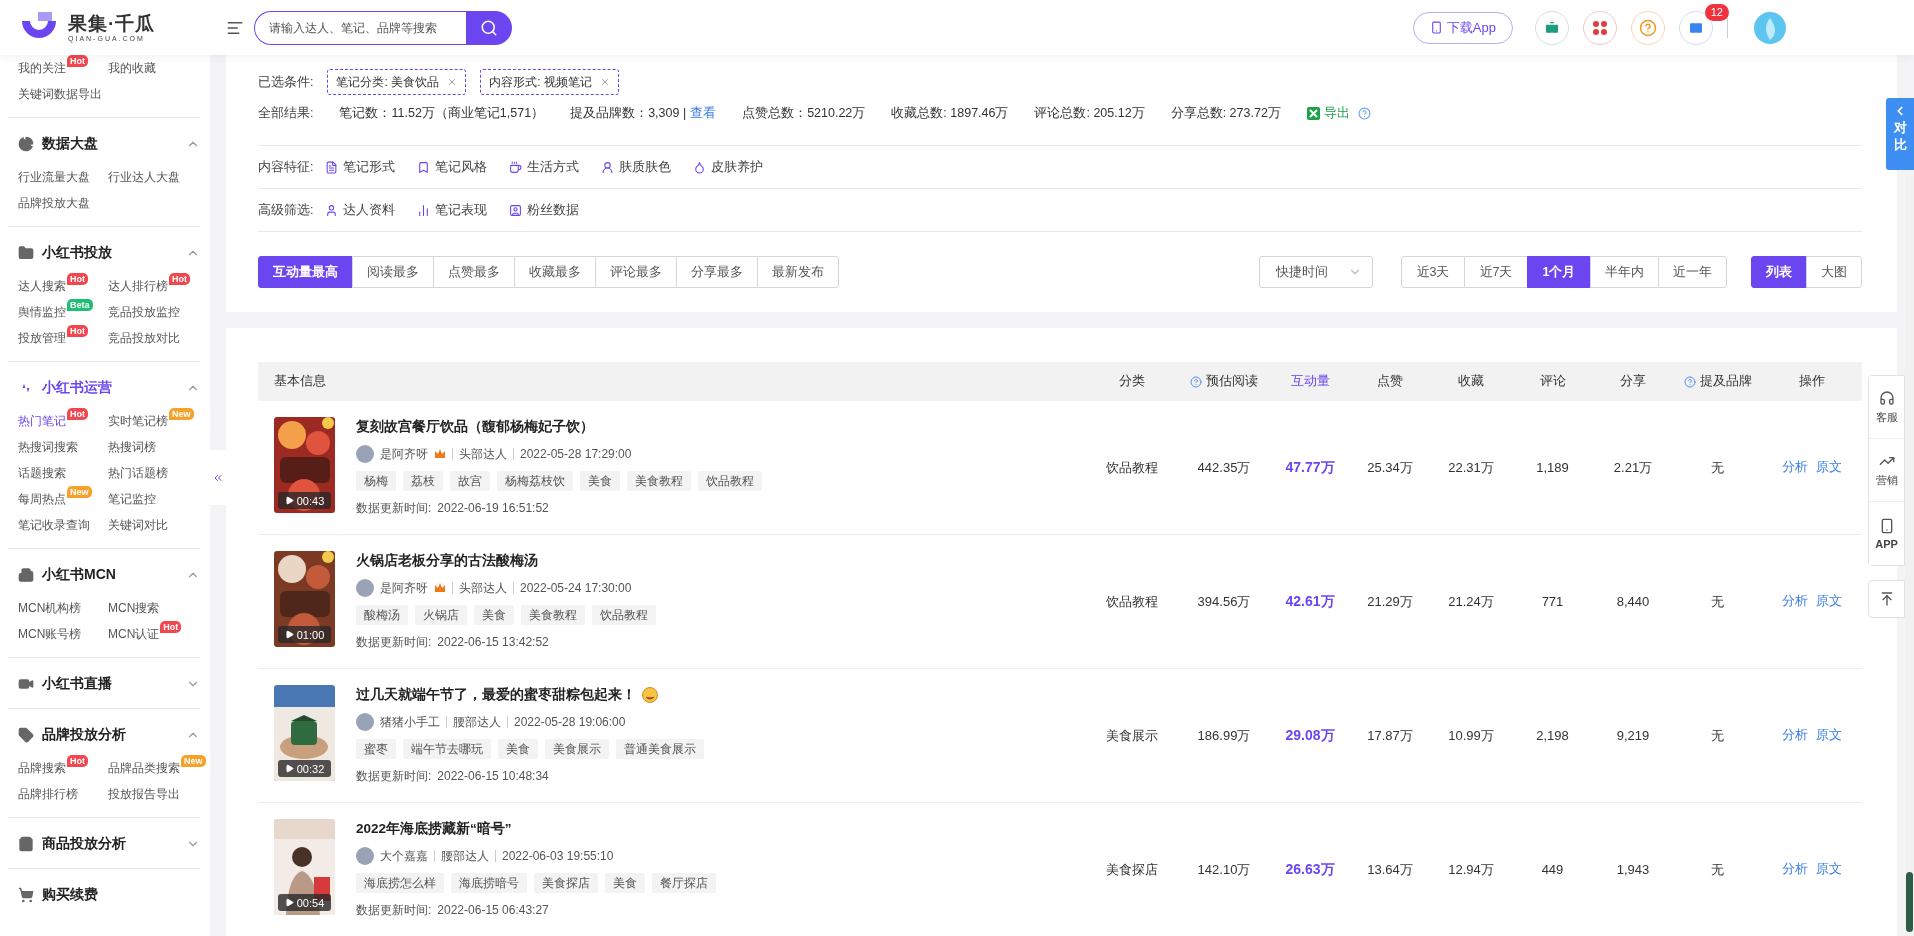  I want to click on sidebar-item: 投放管理, so click(42, 338).